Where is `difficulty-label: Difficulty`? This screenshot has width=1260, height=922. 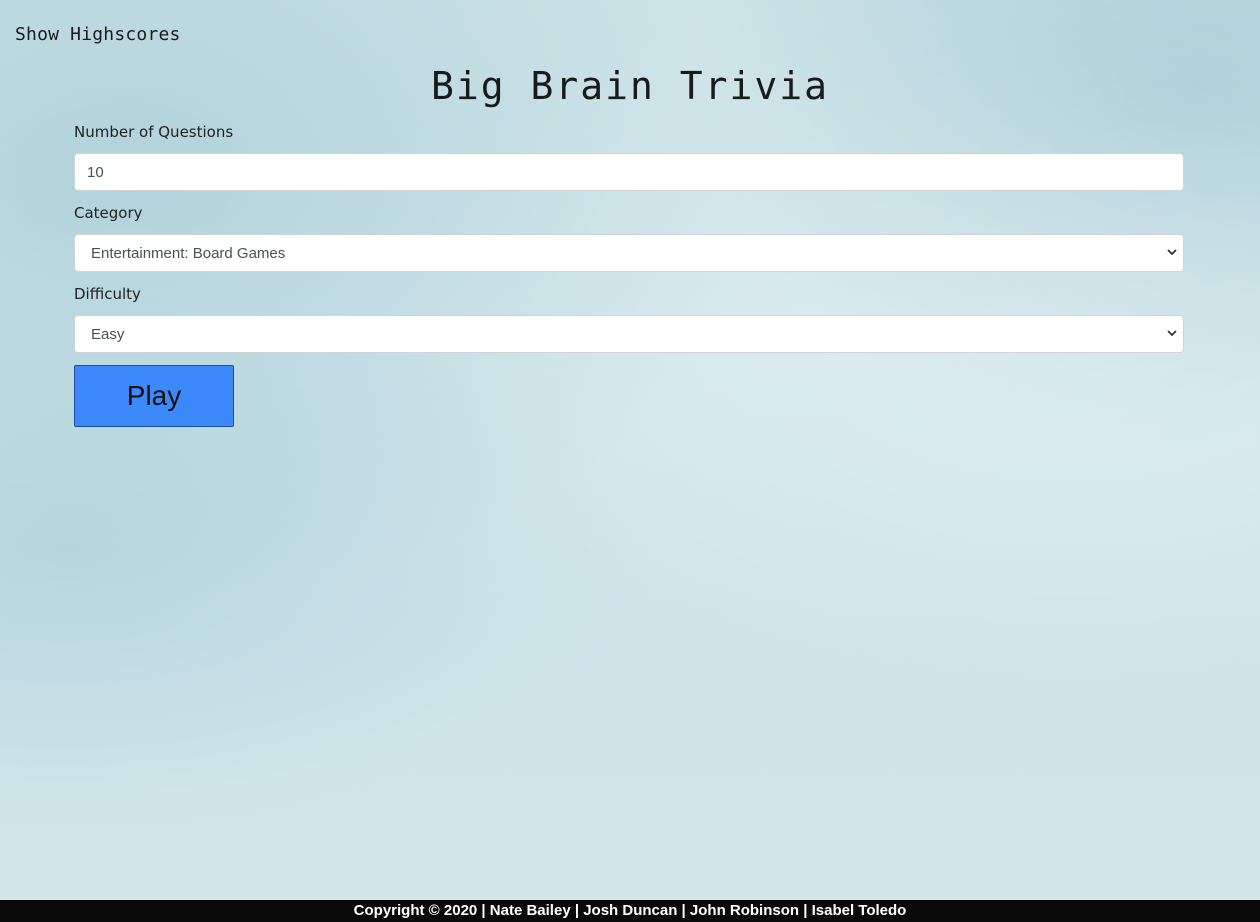
difficulty-label: Difficulty is located at coordinates (107, 294).